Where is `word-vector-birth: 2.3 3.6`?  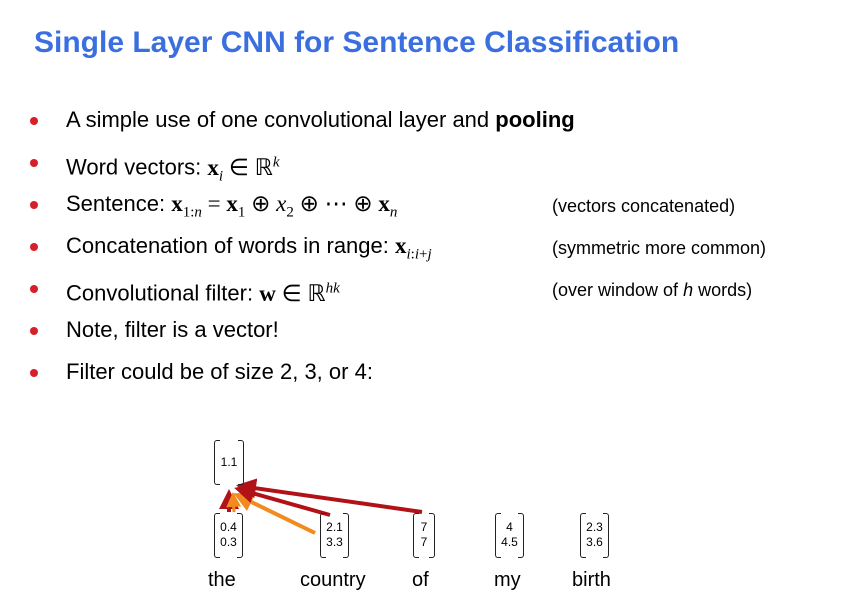 word-vector-birth: 2.3 3.6 is located at coordinates (594, 535).